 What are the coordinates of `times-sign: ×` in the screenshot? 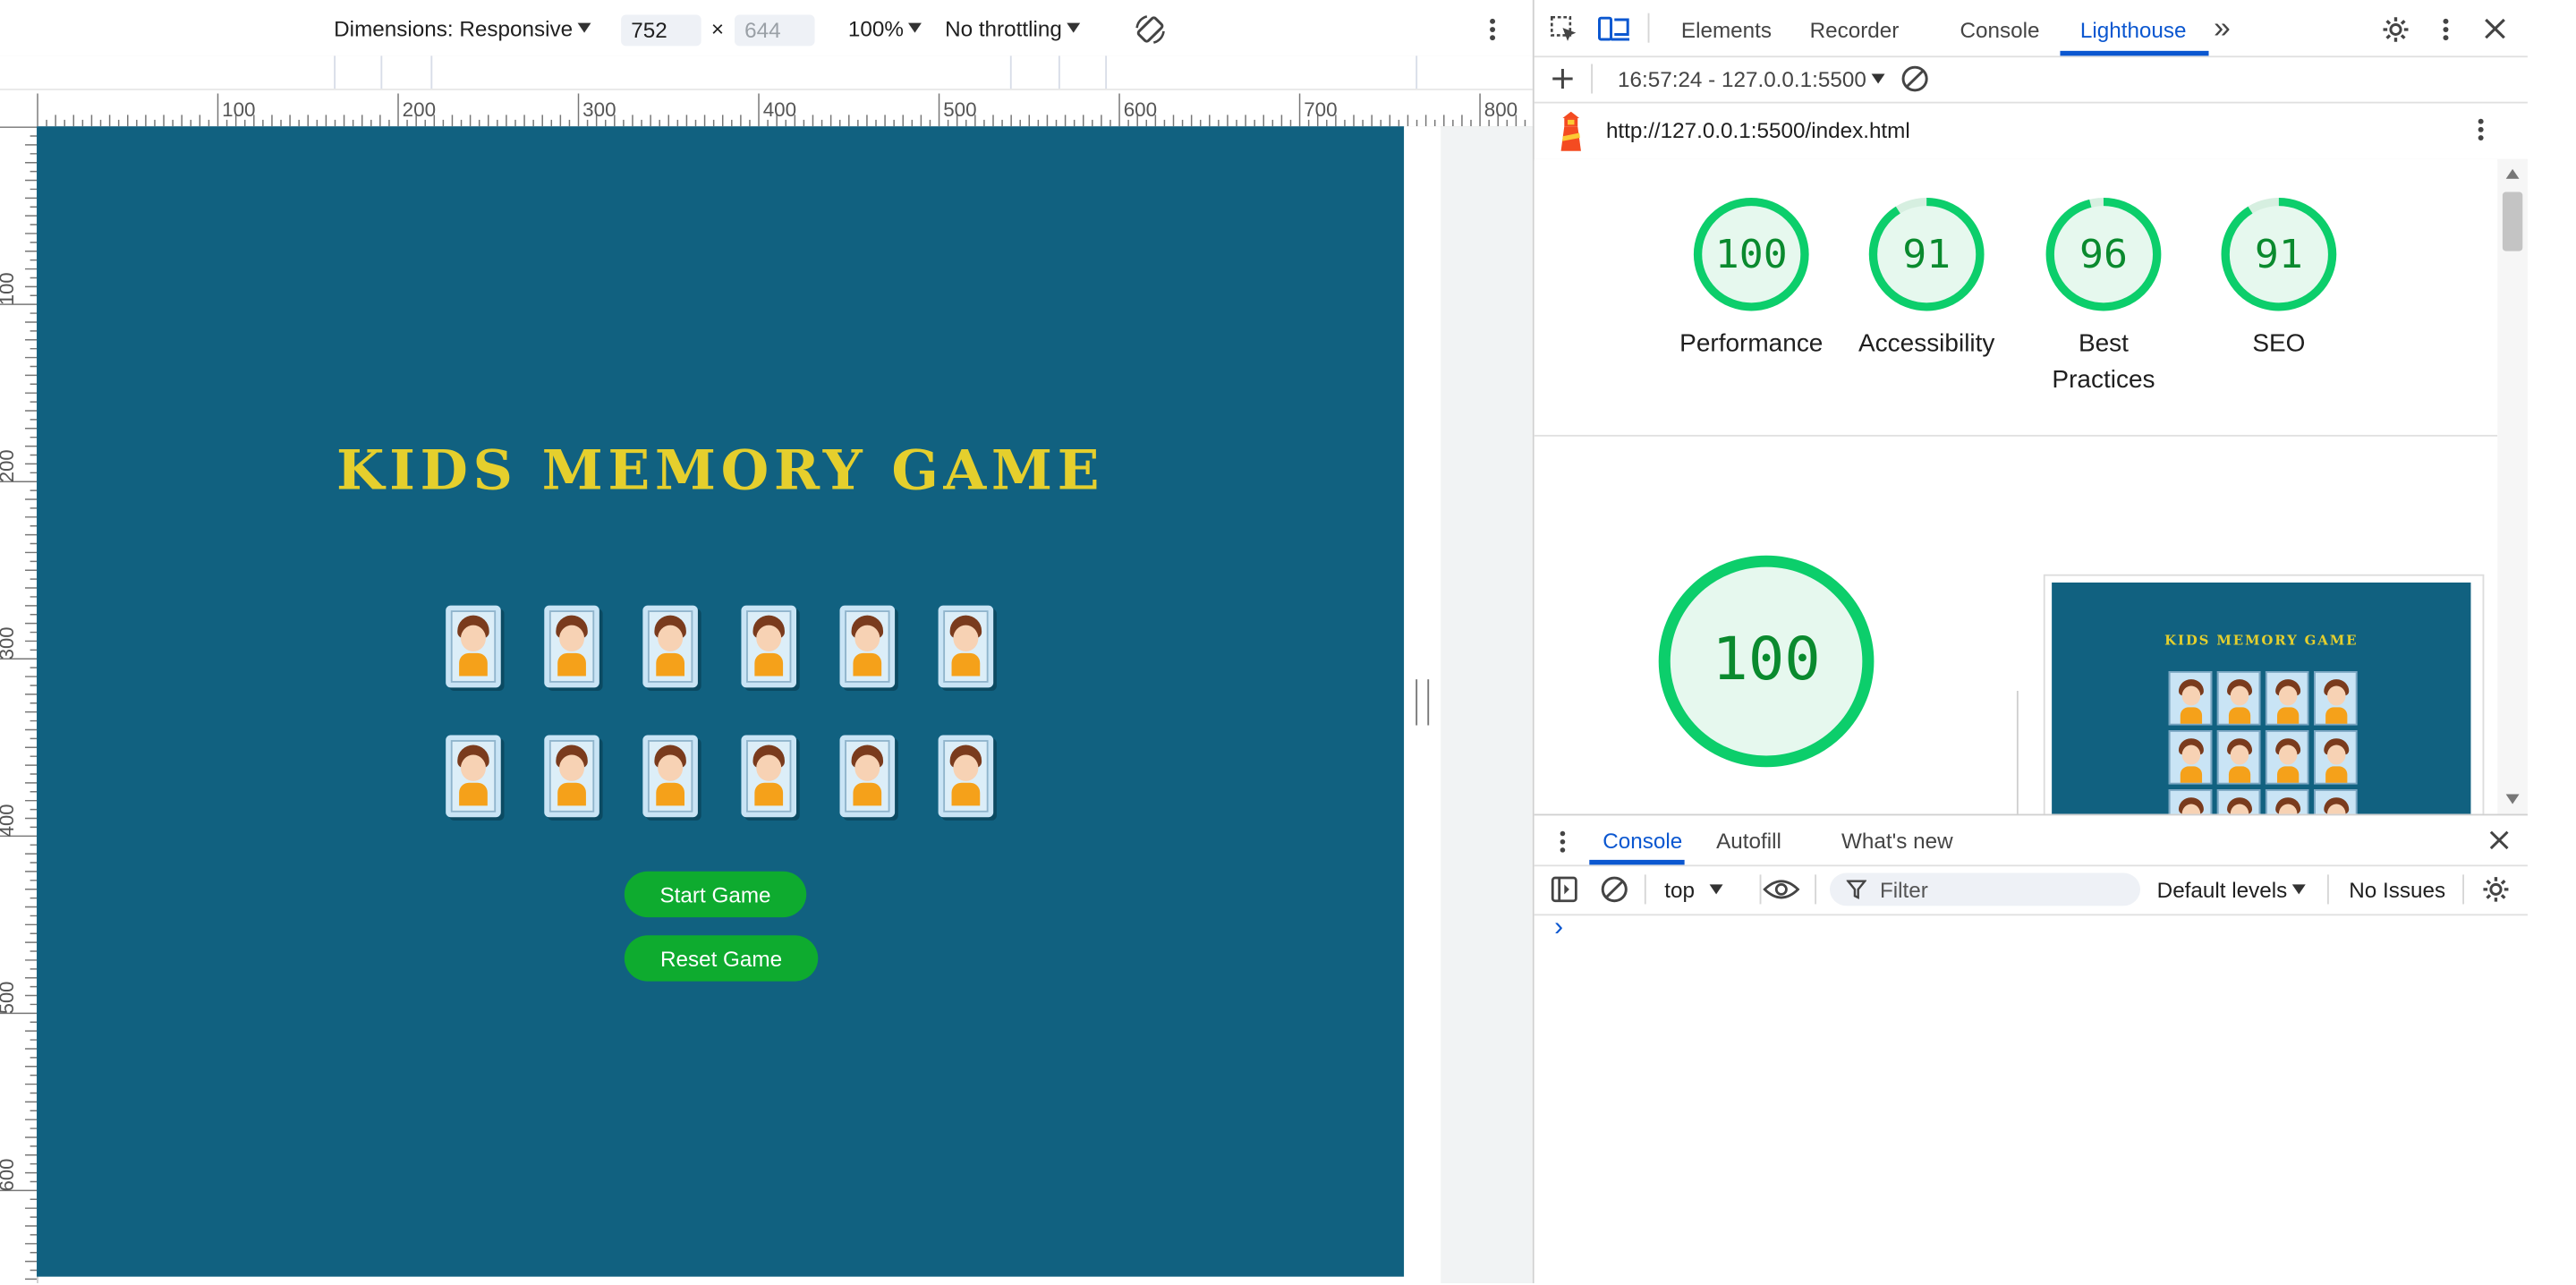 It's located at (717, 28).